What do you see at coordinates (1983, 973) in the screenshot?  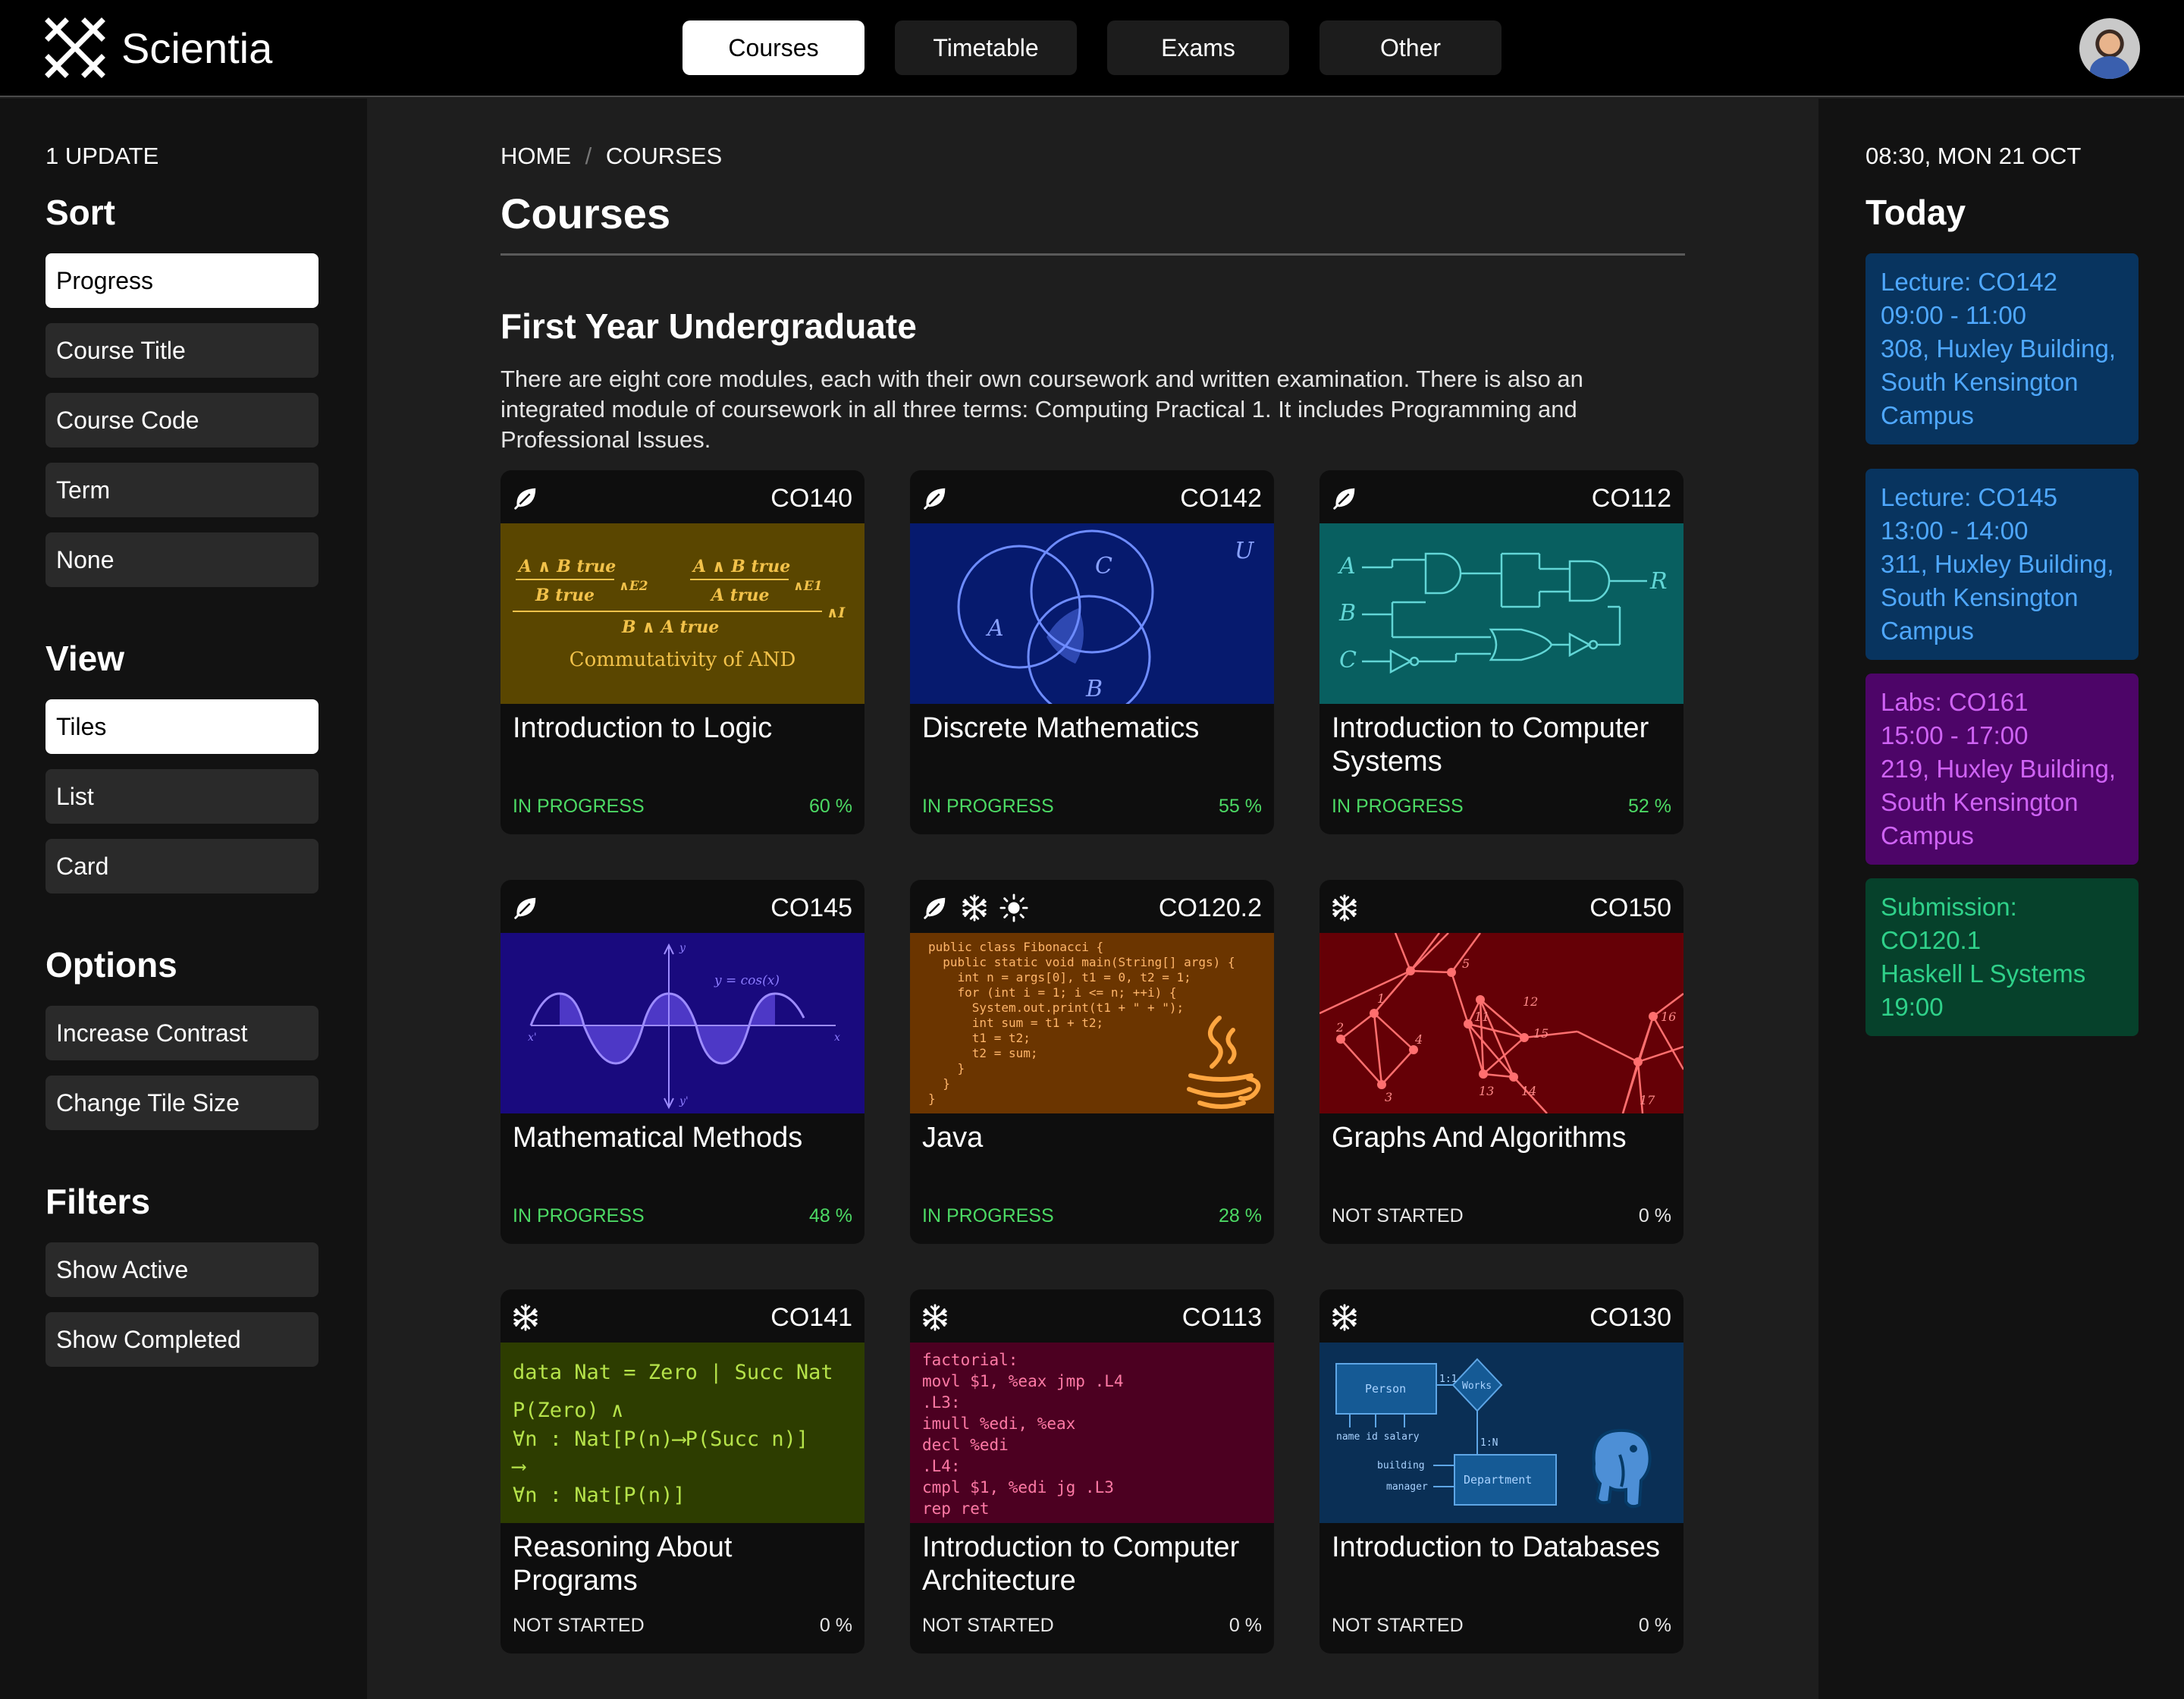 I see `event-location: Haskell L Systems` at bounding box center [1983, 973].